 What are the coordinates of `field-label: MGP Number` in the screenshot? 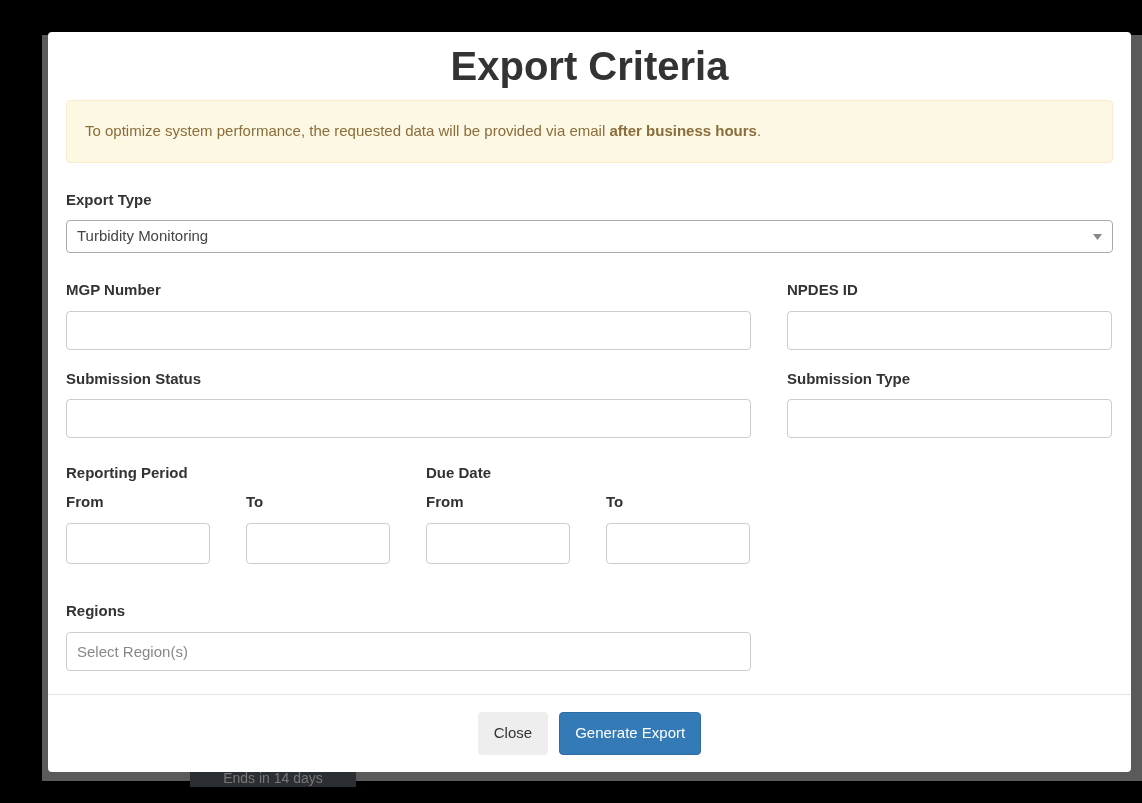 It's located at (114, 290).